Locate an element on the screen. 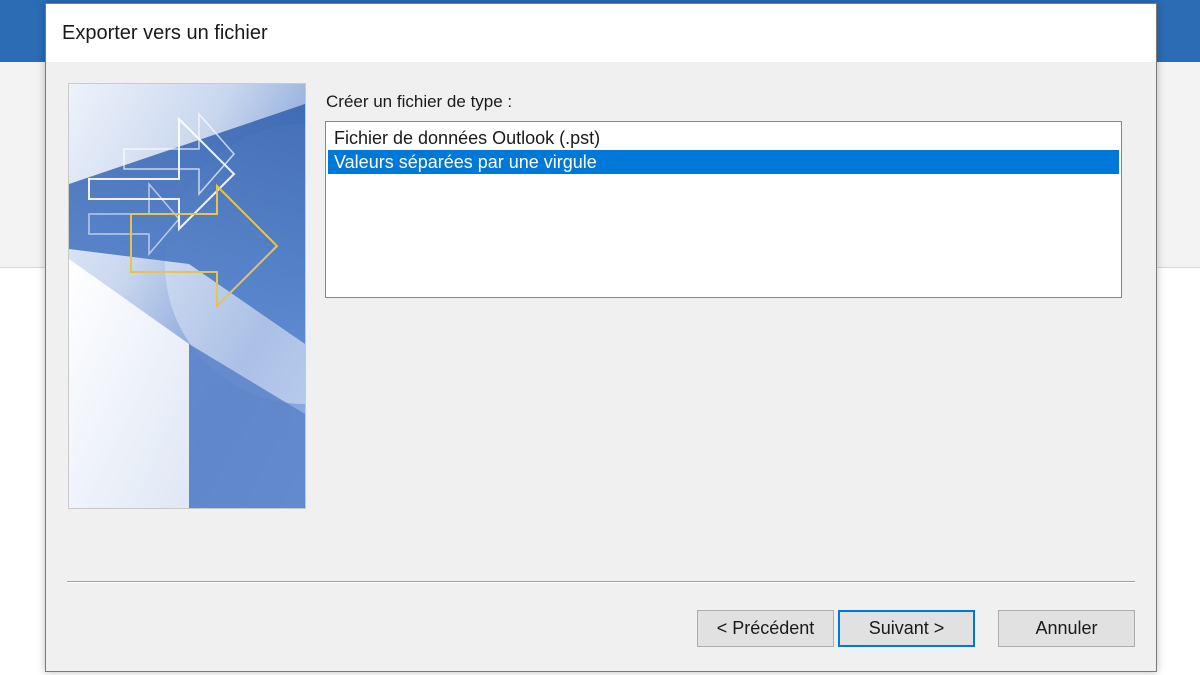 This screenshot has width=1200, height=675. cancel-button: Annuler is located at coordinates (1066, 628).